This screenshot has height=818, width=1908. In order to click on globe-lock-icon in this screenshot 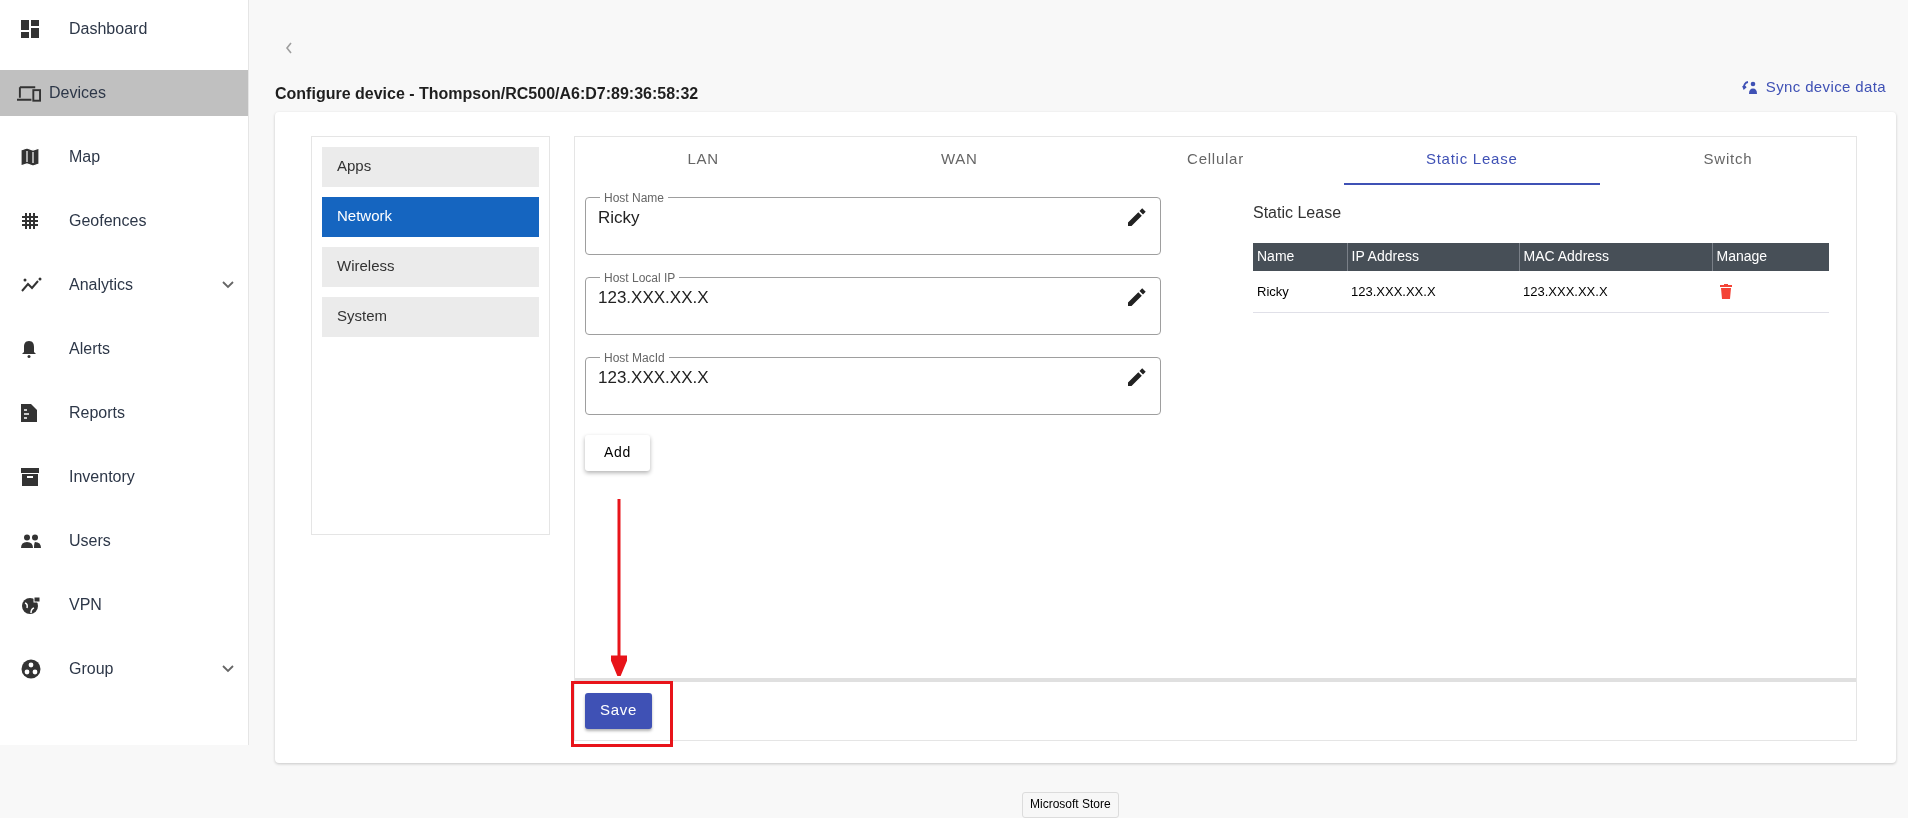, I will do `click(31, 605)`.